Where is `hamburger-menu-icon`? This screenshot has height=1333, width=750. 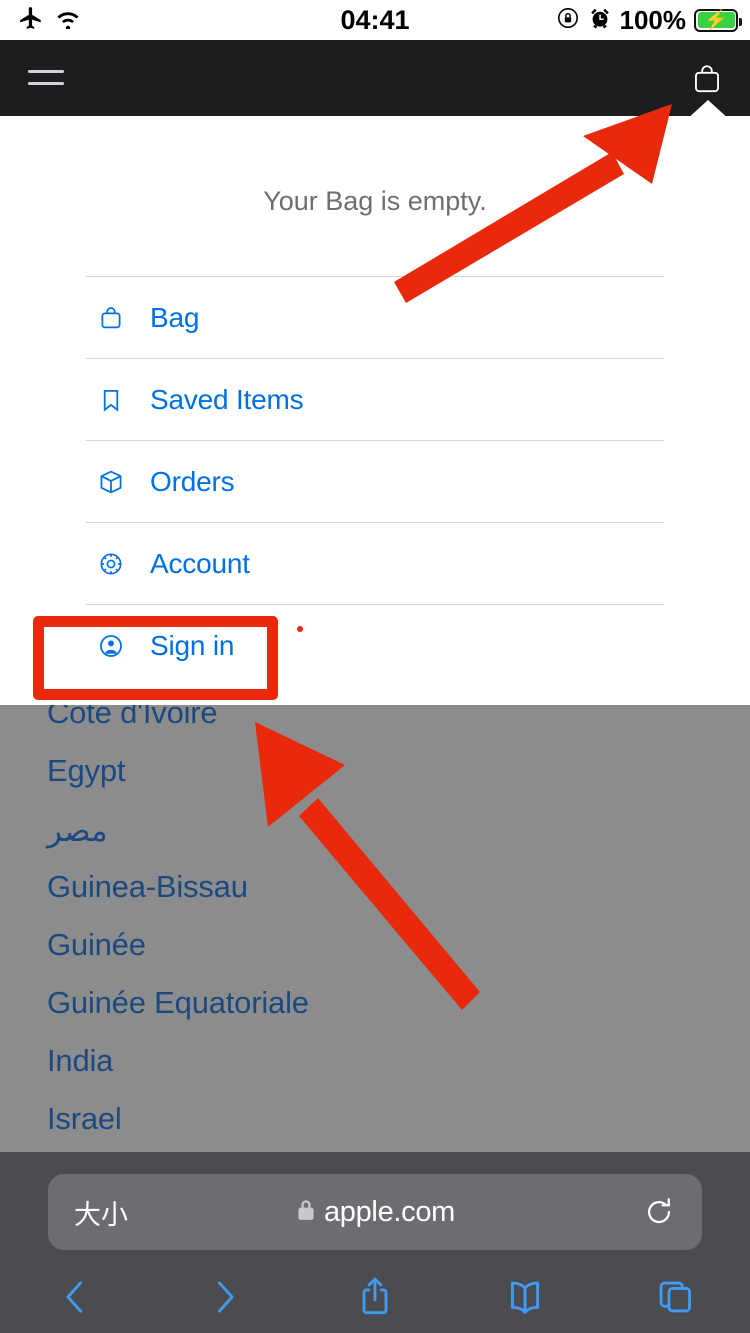 hamburger-menu-icon is located at coordinates (46, 77).